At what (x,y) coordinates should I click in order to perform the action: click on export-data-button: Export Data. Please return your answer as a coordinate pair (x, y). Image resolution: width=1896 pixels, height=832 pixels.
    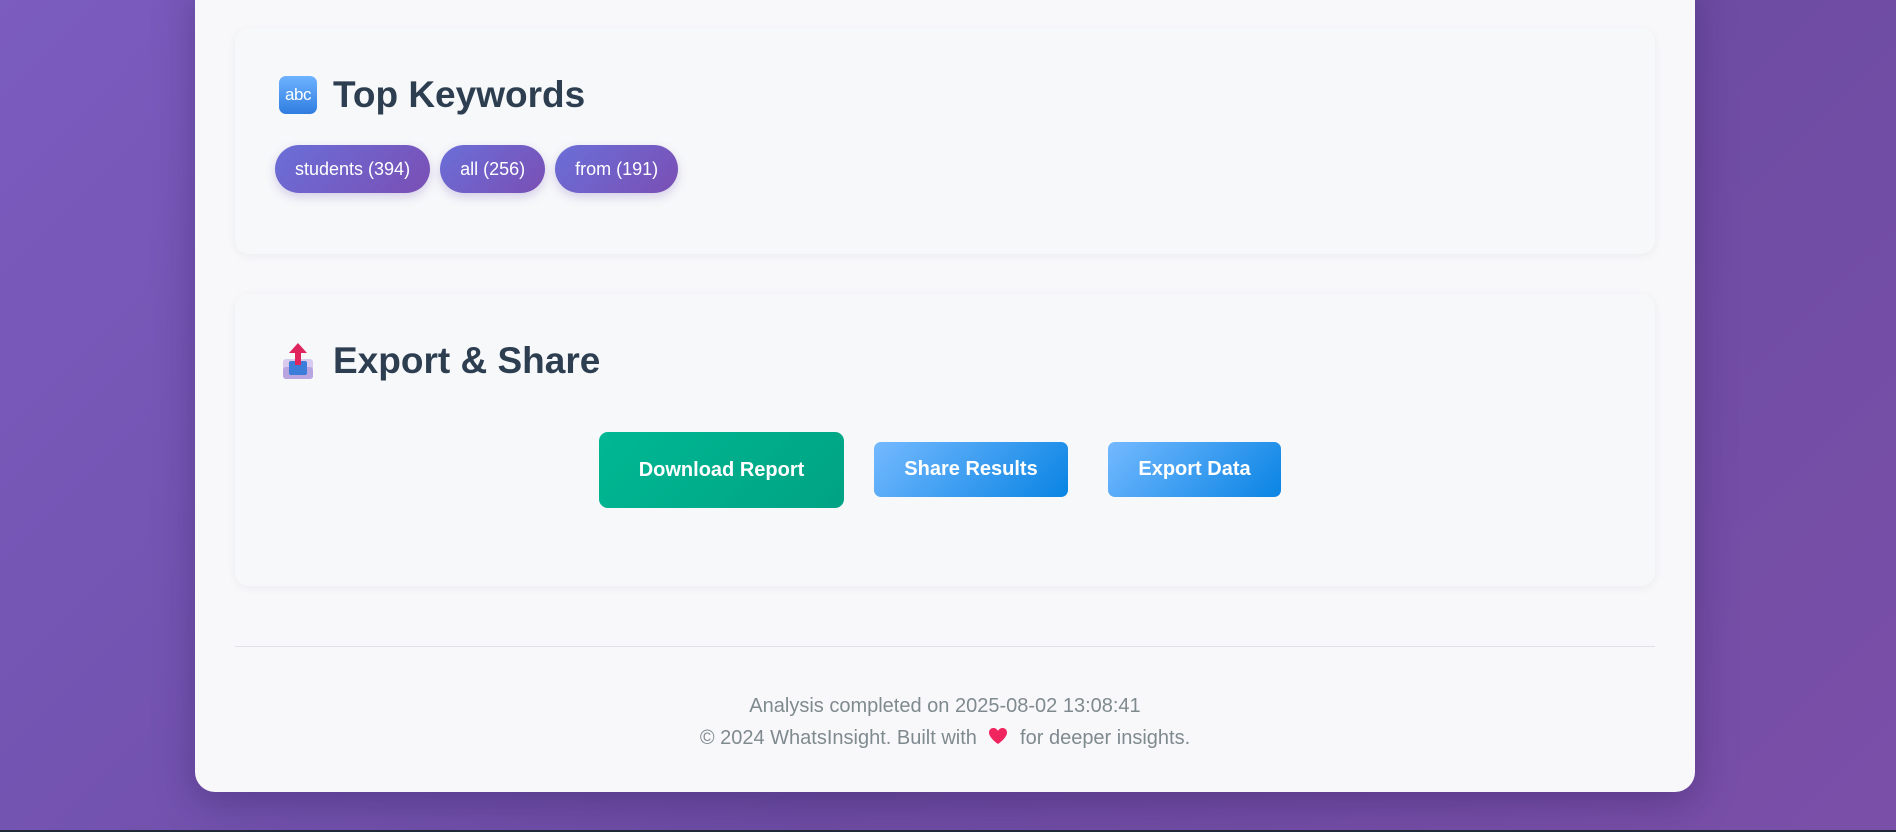
    Looking at the image, I should click on (1194, 469).